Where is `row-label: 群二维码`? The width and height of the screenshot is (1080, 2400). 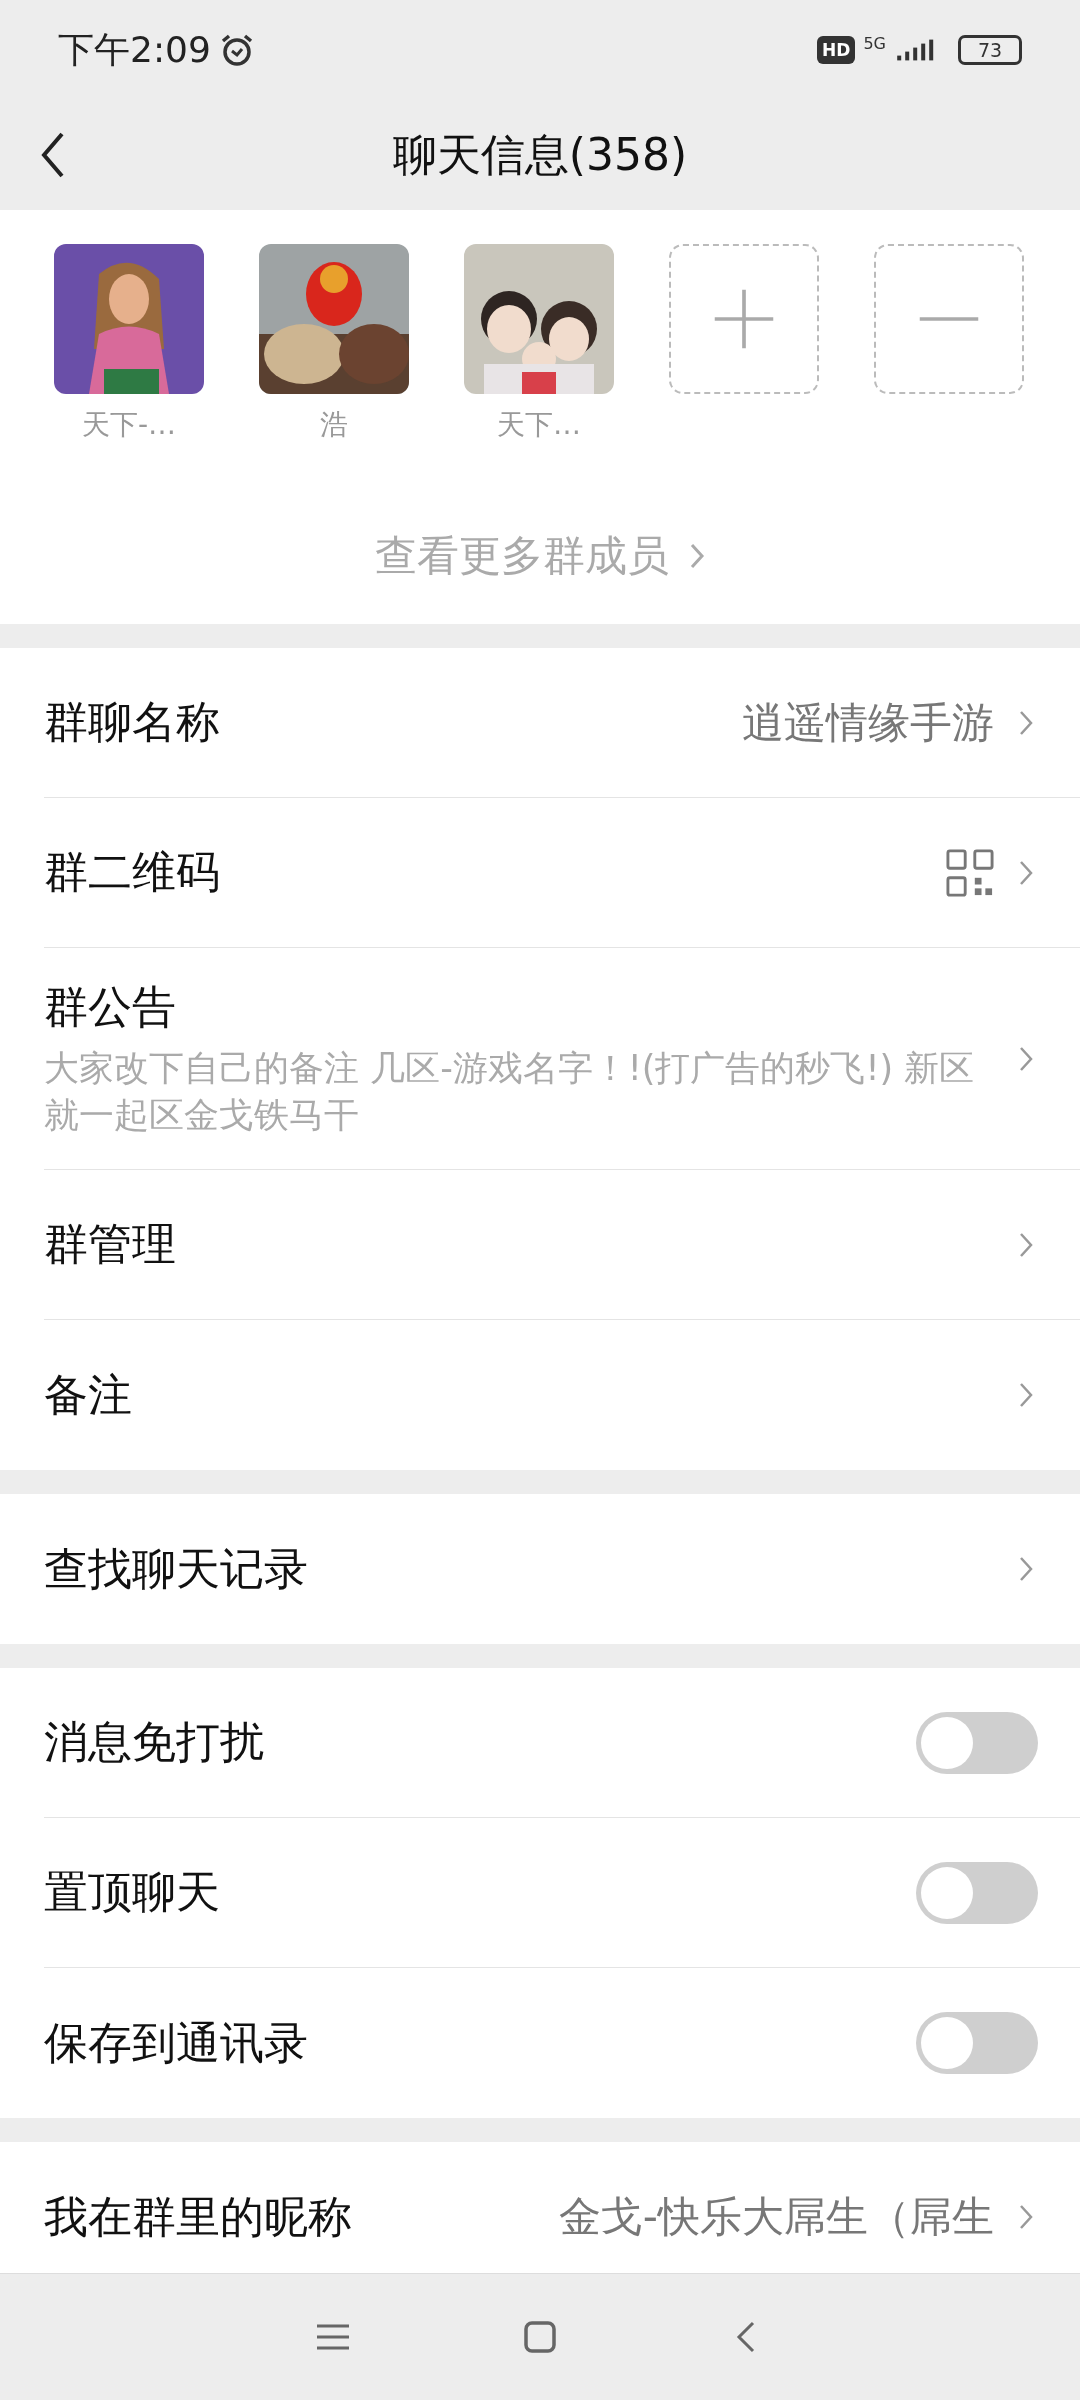 row-label: 群二维码 is located at coordinates (132, 872).